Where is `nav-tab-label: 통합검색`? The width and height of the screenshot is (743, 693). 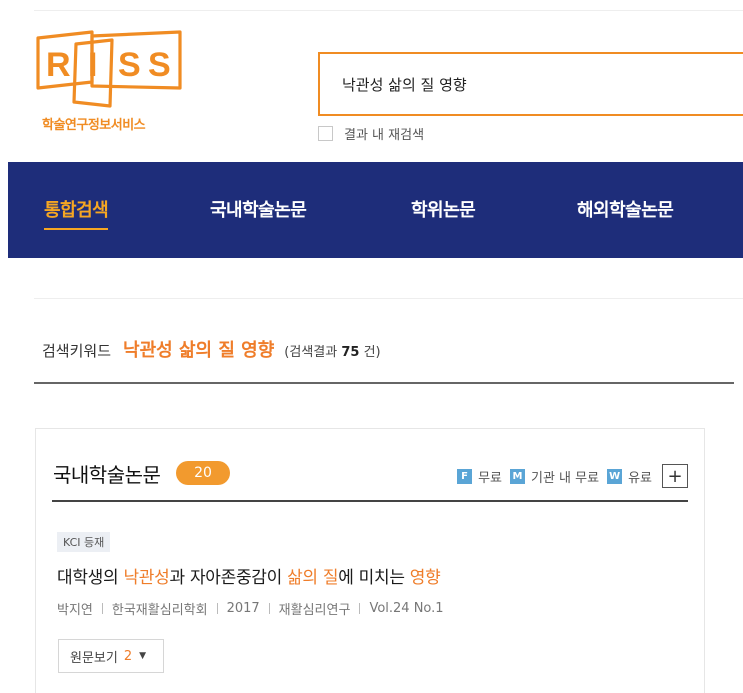
nav-tab-label: 통합검색 is located at coordinates (76, 210).